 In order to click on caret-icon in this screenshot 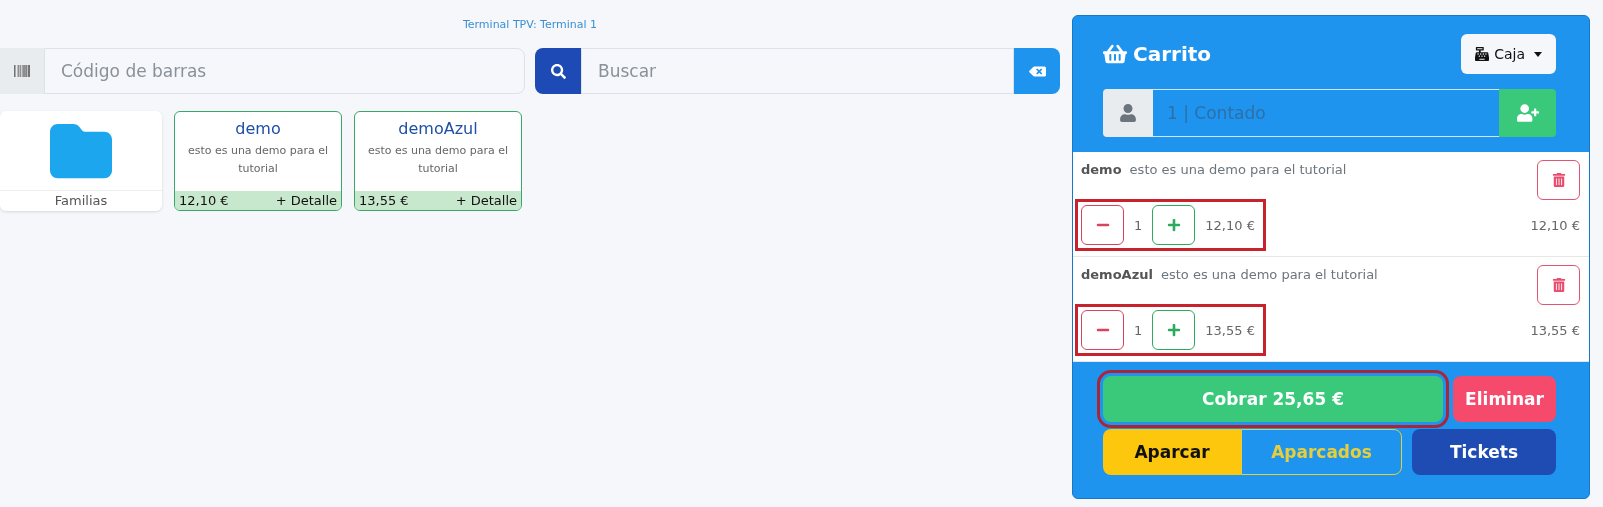, I will do `click(1538, 54)`.